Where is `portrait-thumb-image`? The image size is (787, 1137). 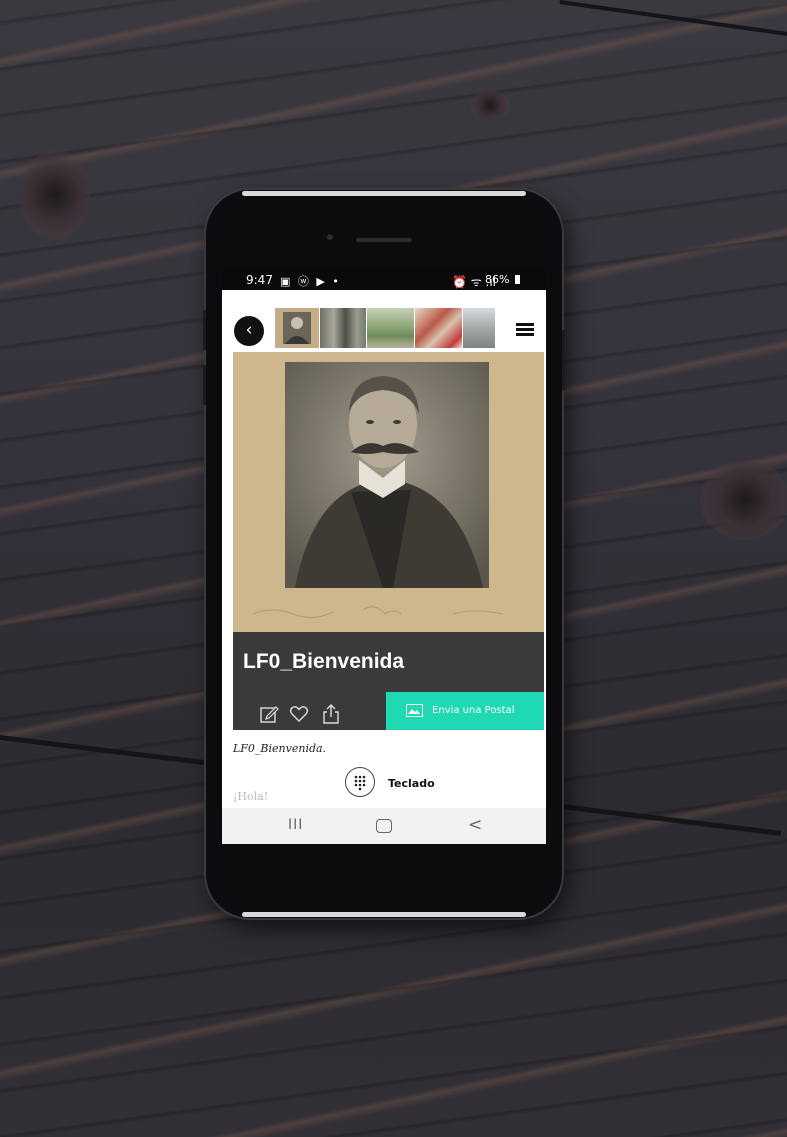
portrait-thumb-image is located at coordinates (297, 328).